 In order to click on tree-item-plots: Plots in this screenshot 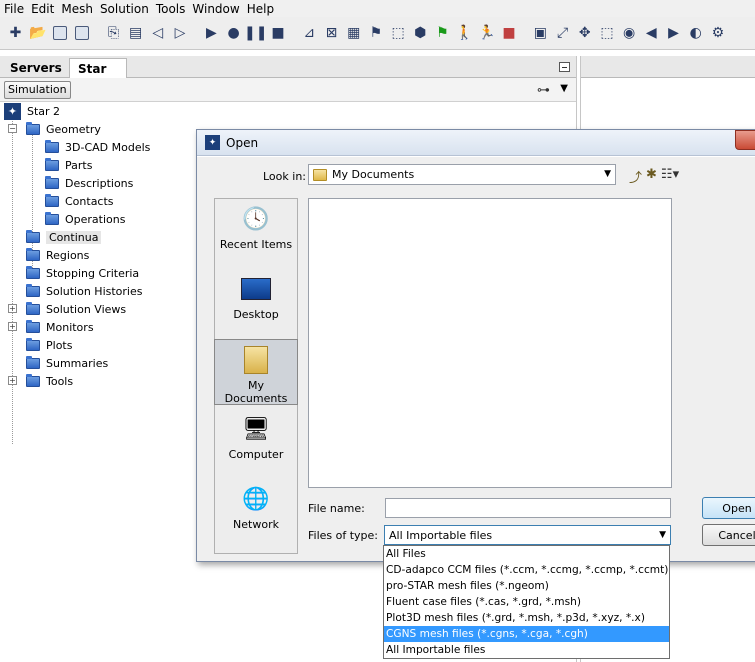, I will do `click(49, 345)`.